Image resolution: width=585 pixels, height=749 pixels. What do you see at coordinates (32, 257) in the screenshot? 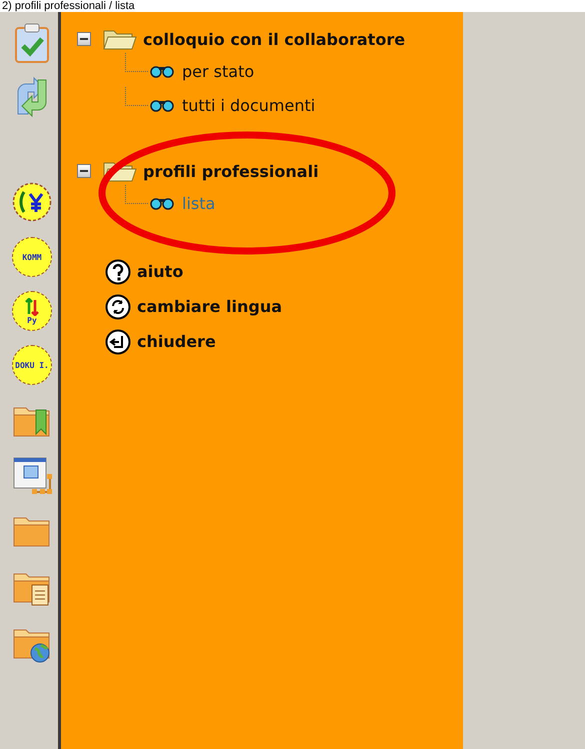
I see `round-badge-button: KOMM` at bounding box center [32, 257].